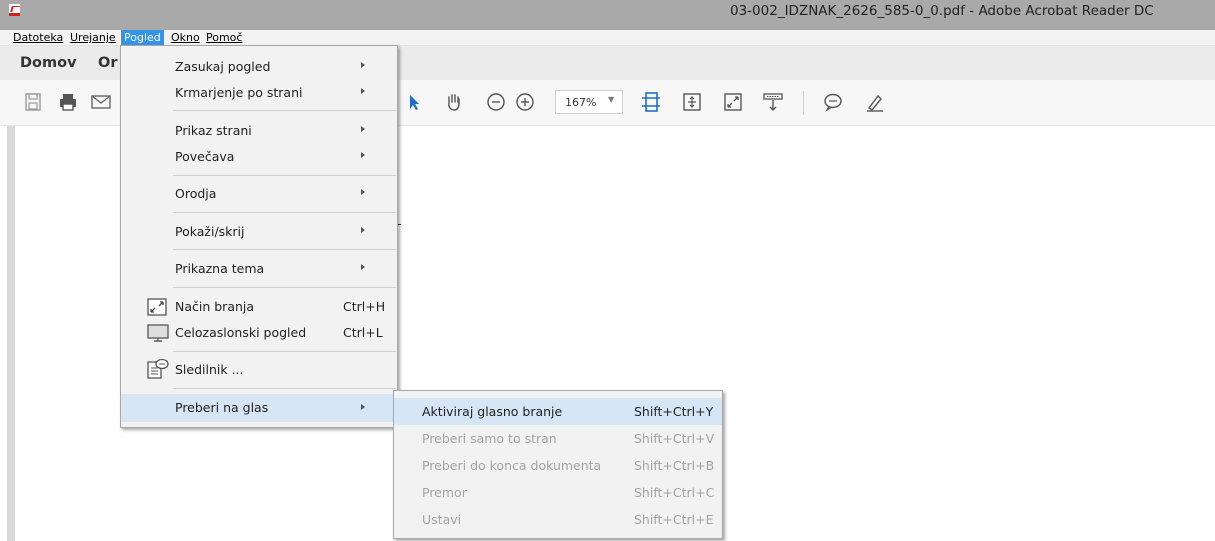 This screenshot has height=541, width=1215. Describe the element at coordinates (38, 38) in the screenshot. I see `menu-datoteka: Datoteka` at that location.